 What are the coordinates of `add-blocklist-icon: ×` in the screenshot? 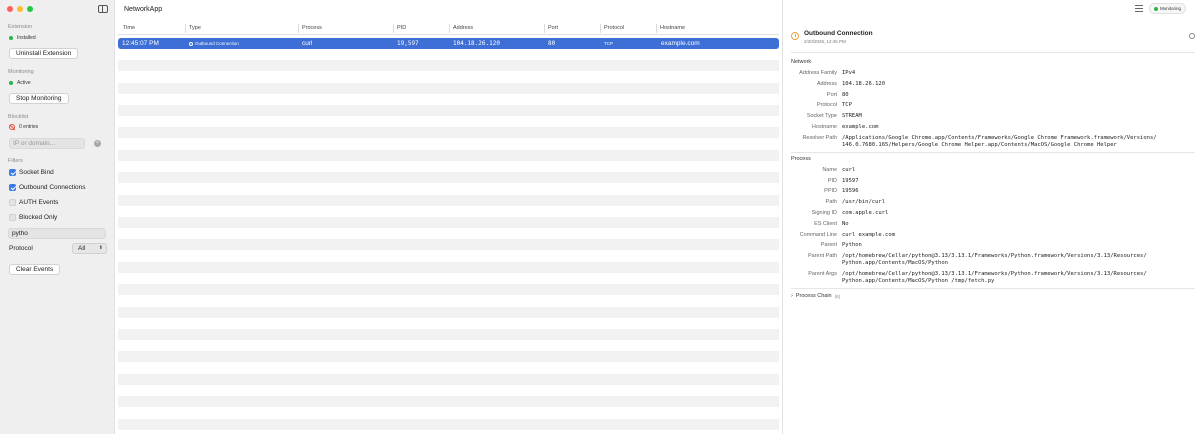 It's located at (97, 143).